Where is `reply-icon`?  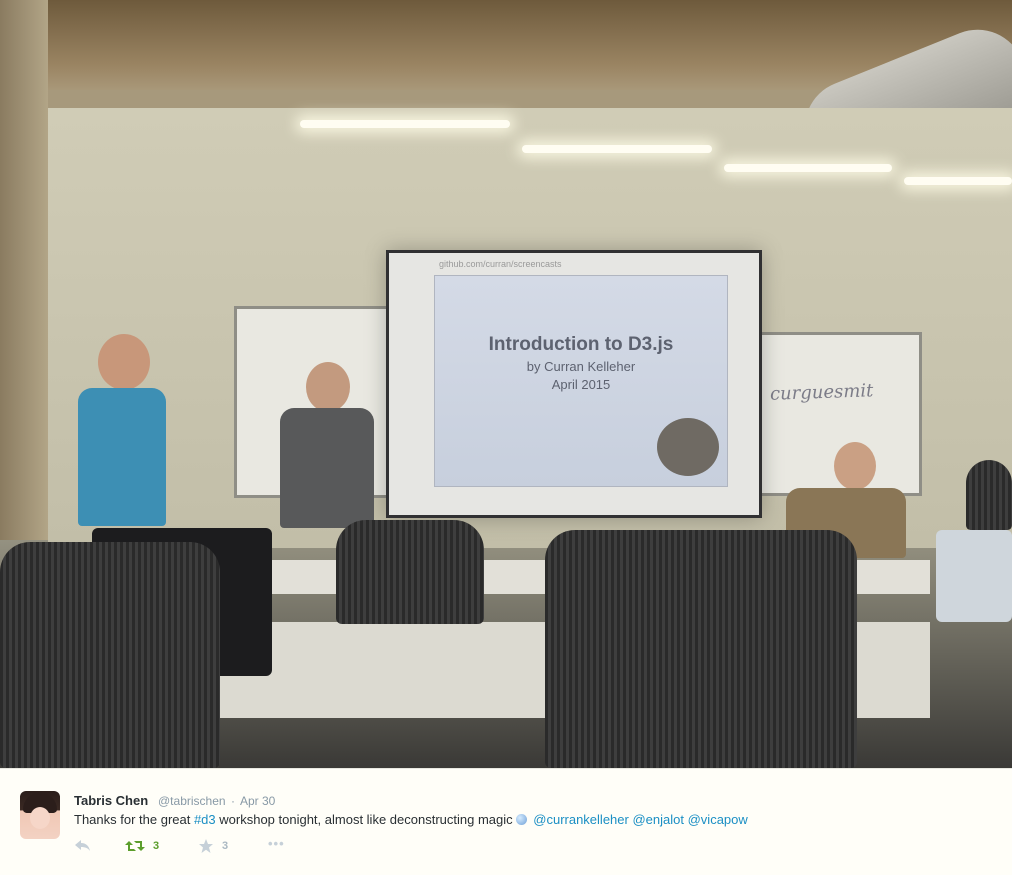
reply-icon is located at coordinates (83, 847).